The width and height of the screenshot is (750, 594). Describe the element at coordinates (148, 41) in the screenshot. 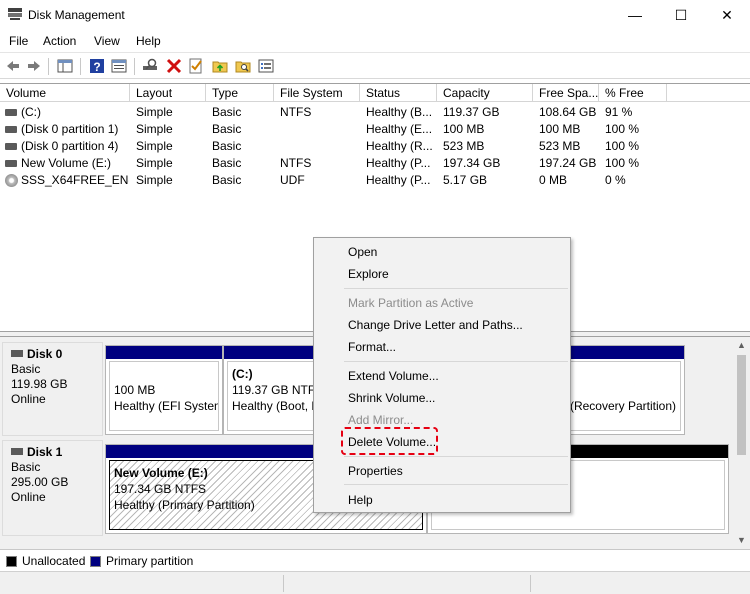

I see `menu-help: Help` at that location.